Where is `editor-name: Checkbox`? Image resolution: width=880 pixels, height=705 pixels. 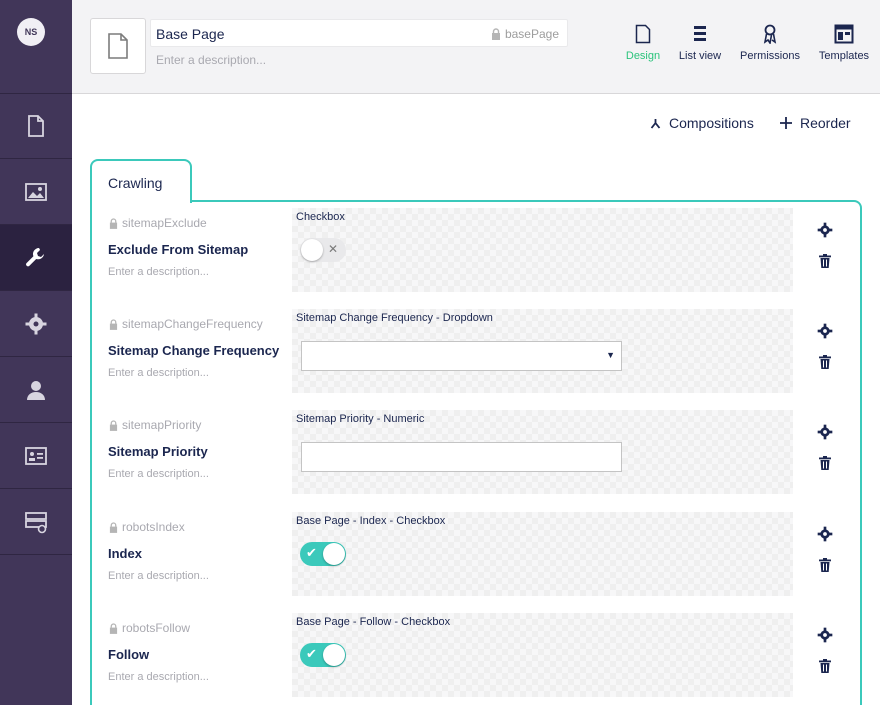 editor-name: Checkbox is located at coordinates (320, 217).